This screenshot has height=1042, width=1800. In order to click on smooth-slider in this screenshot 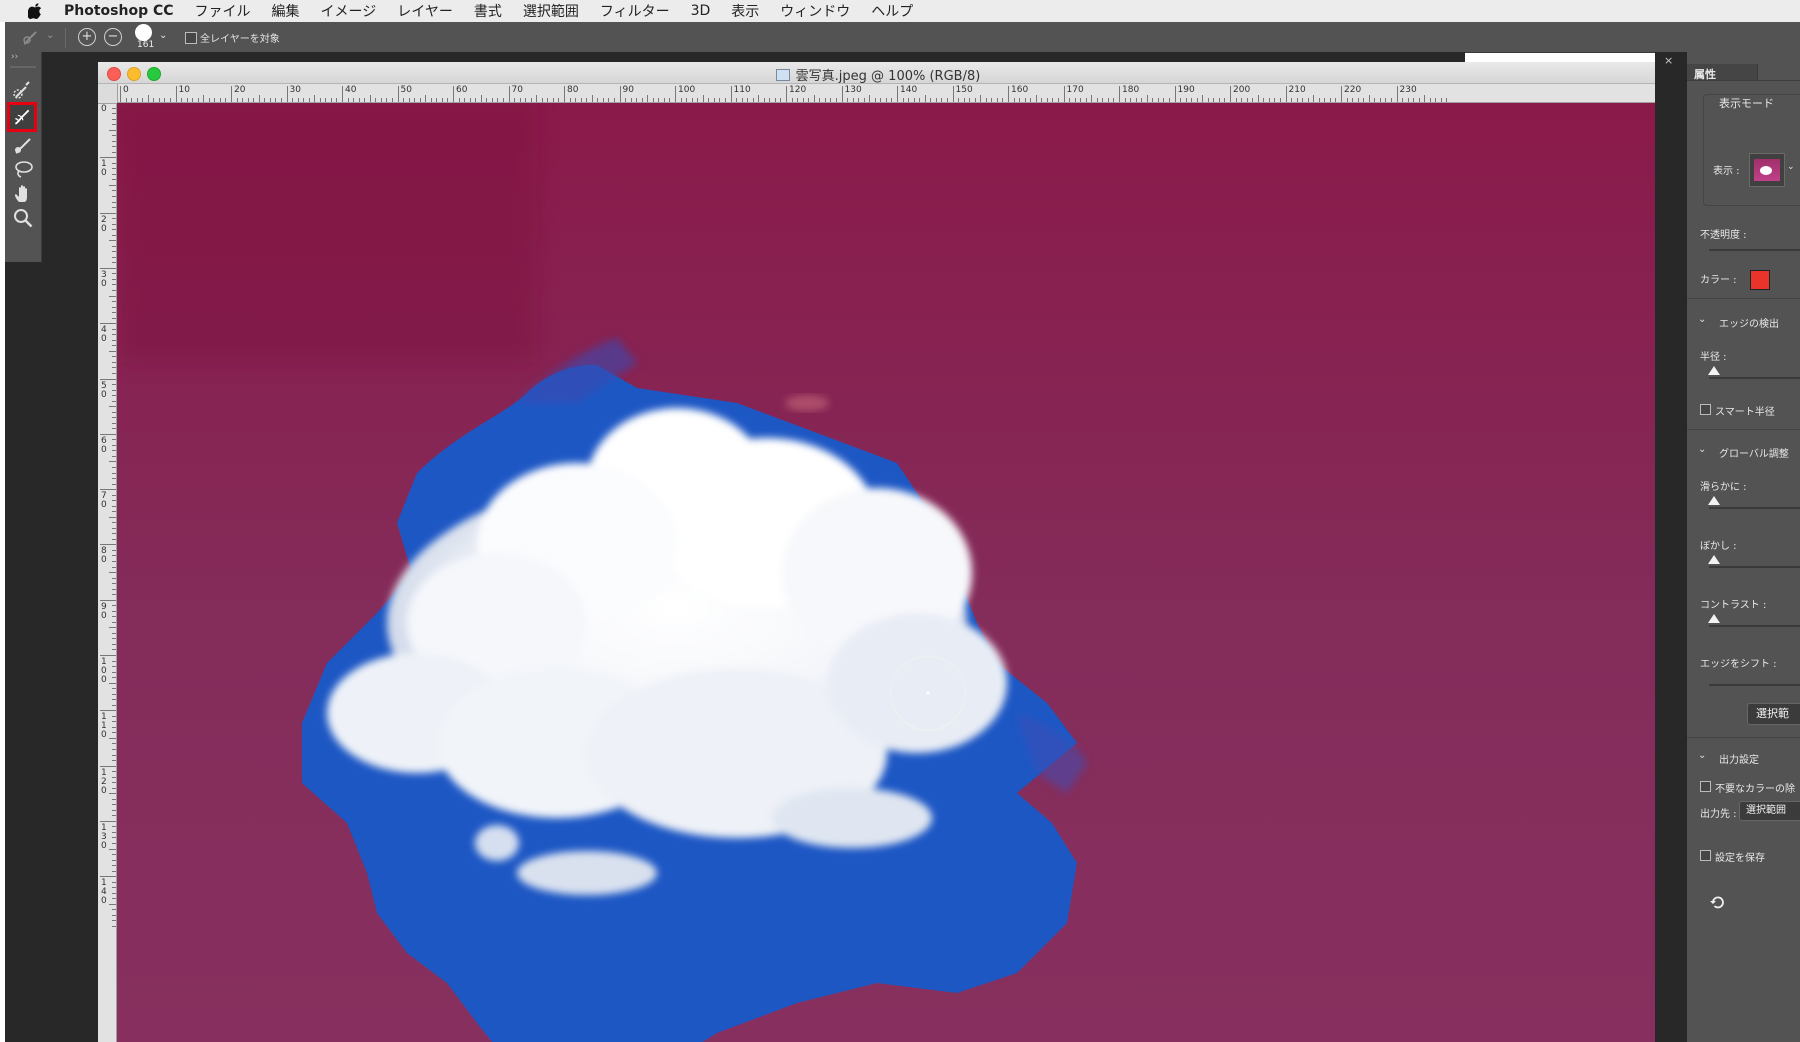, I will do `click(1754, 508)`.